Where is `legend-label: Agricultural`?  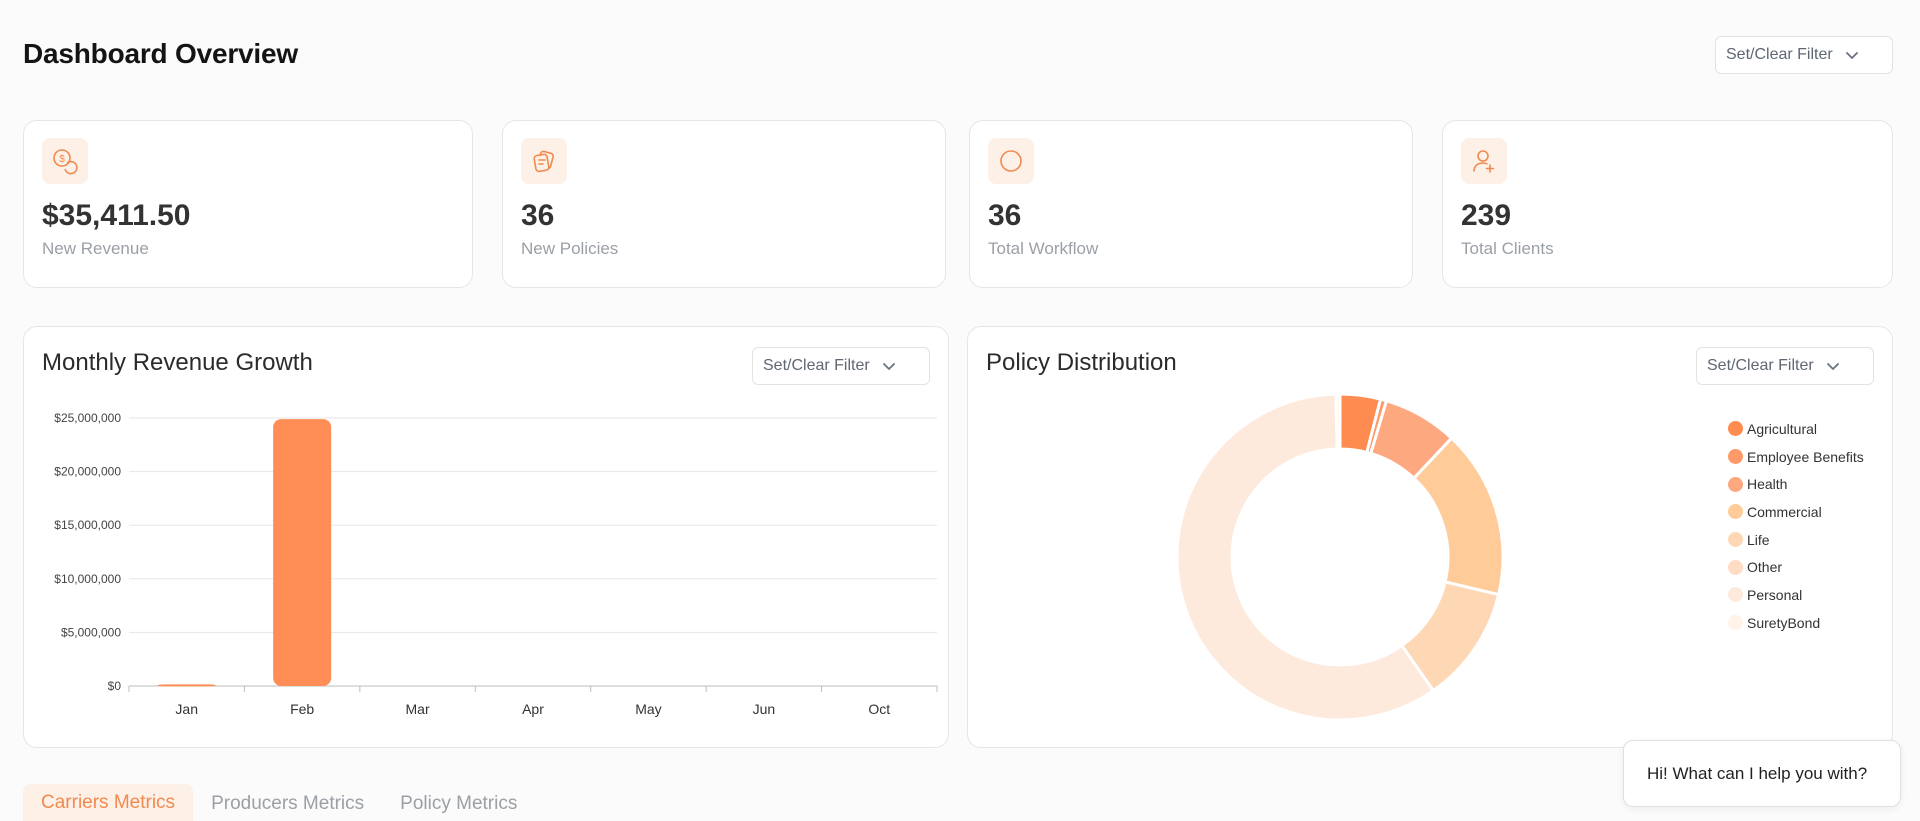
legend-label: Agricultural is located at coordinates (1782, 428).